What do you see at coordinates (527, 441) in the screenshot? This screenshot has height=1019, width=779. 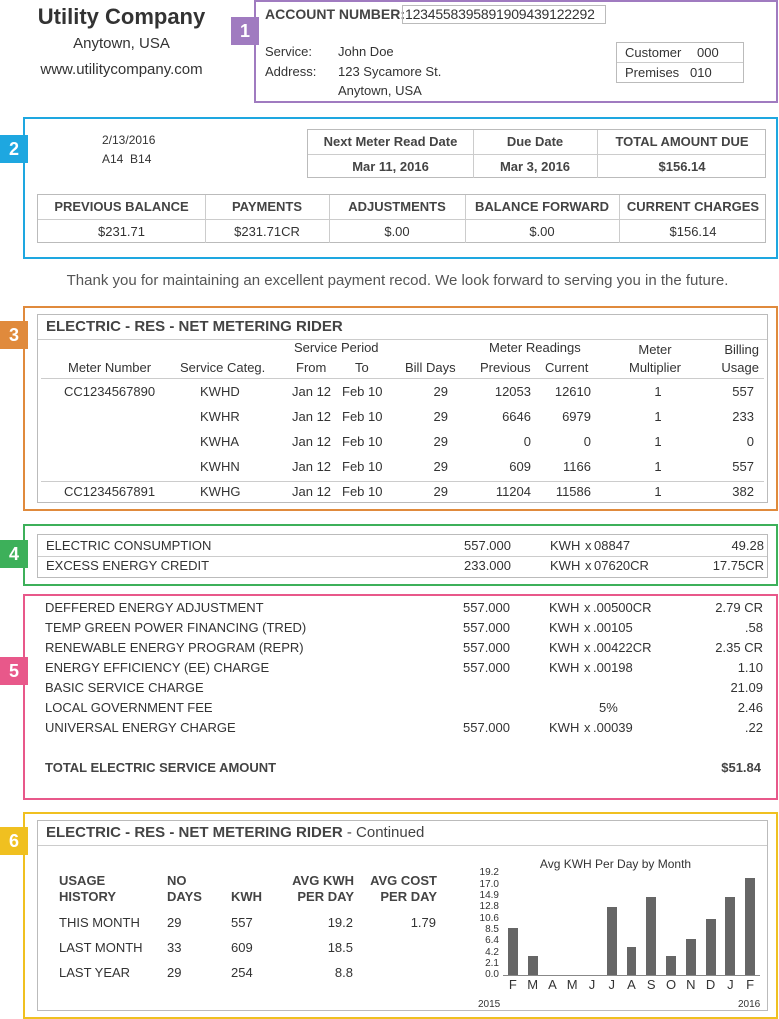 I see `previous-reading: 0` at bounding box center [527, 441].